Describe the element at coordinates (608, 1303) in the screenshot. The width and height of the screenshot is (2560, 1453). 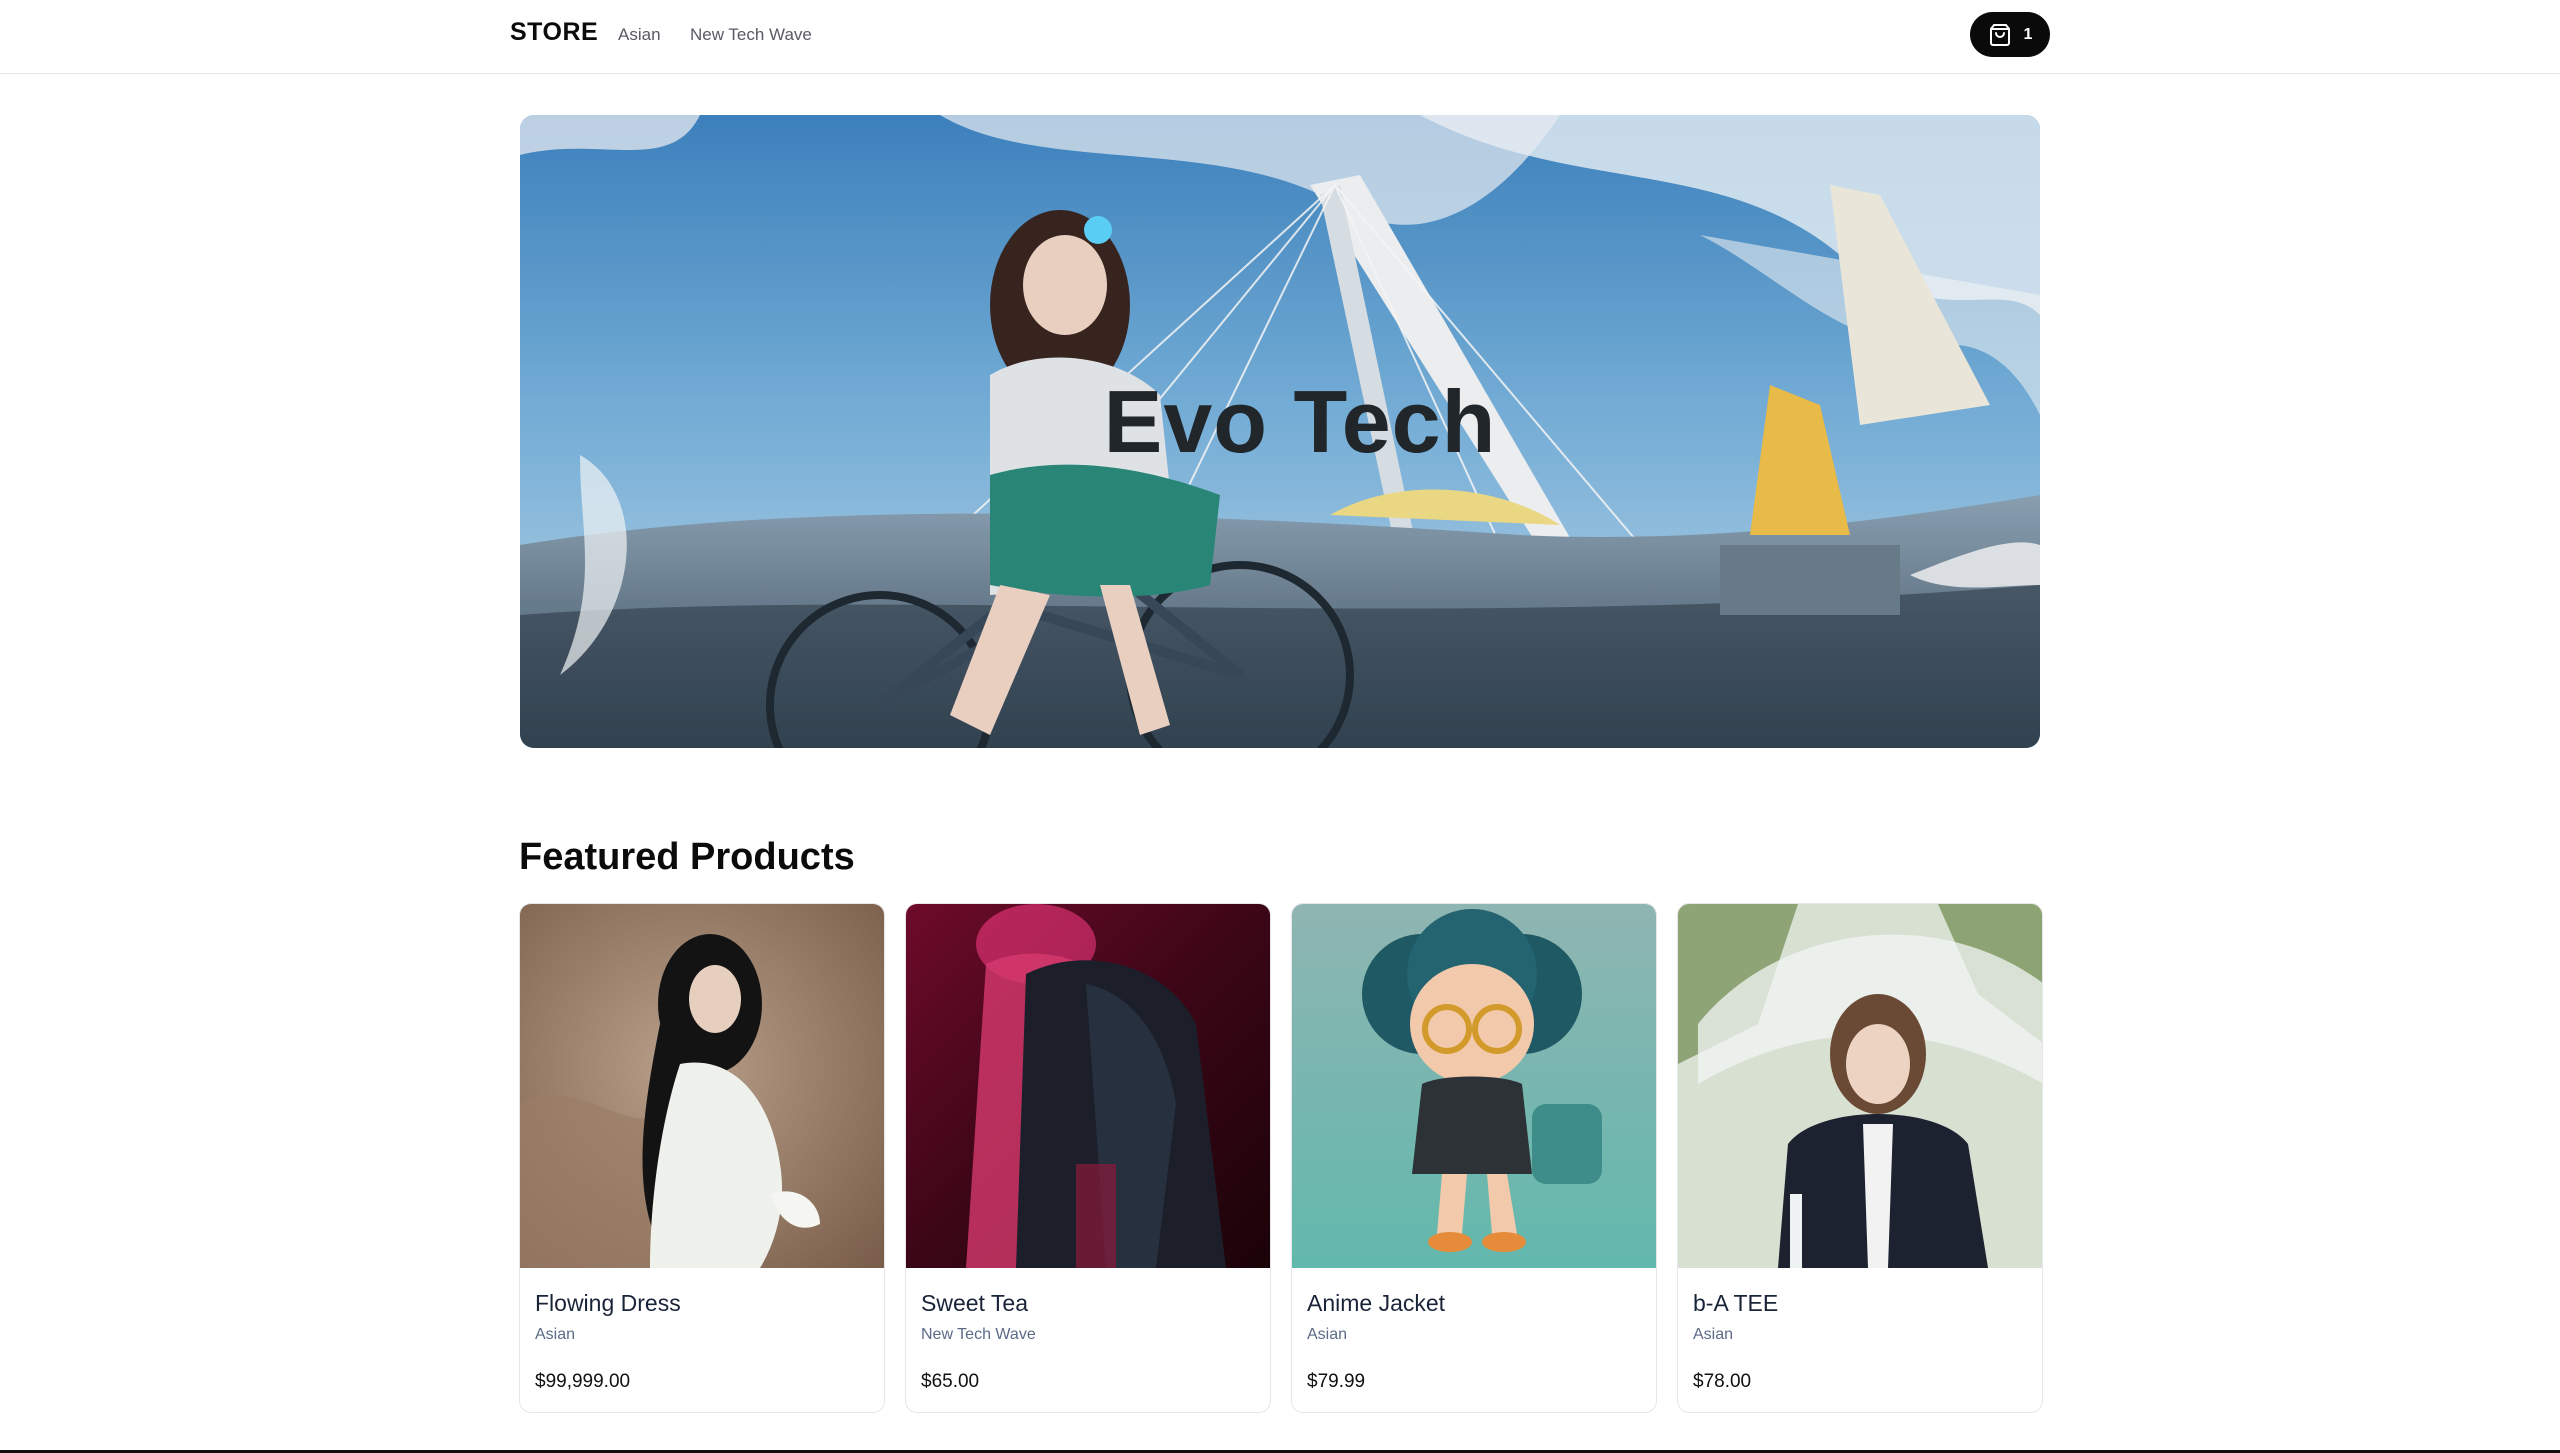
I see `product-name: Flowing Dress` at that location.